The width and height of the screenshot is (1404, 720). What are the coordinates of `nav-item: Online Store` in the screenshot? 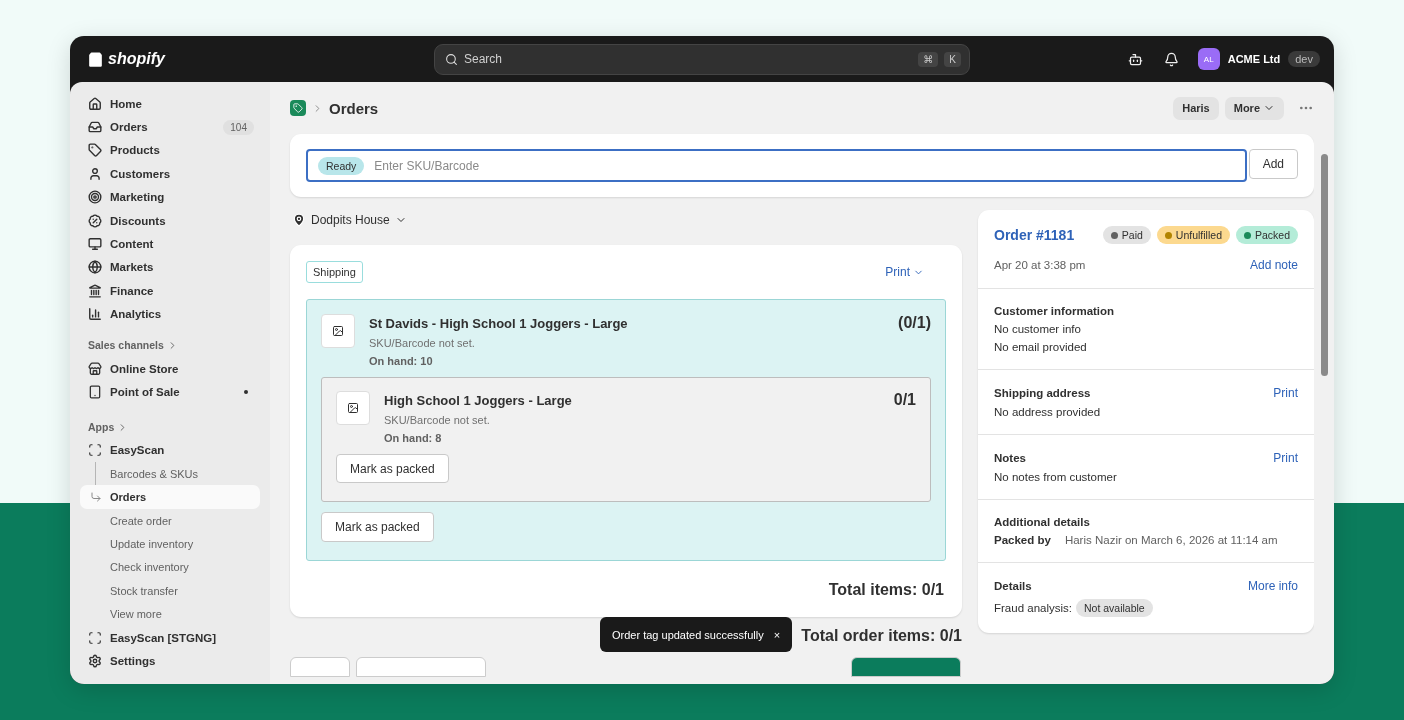 It's located at (170, 368).